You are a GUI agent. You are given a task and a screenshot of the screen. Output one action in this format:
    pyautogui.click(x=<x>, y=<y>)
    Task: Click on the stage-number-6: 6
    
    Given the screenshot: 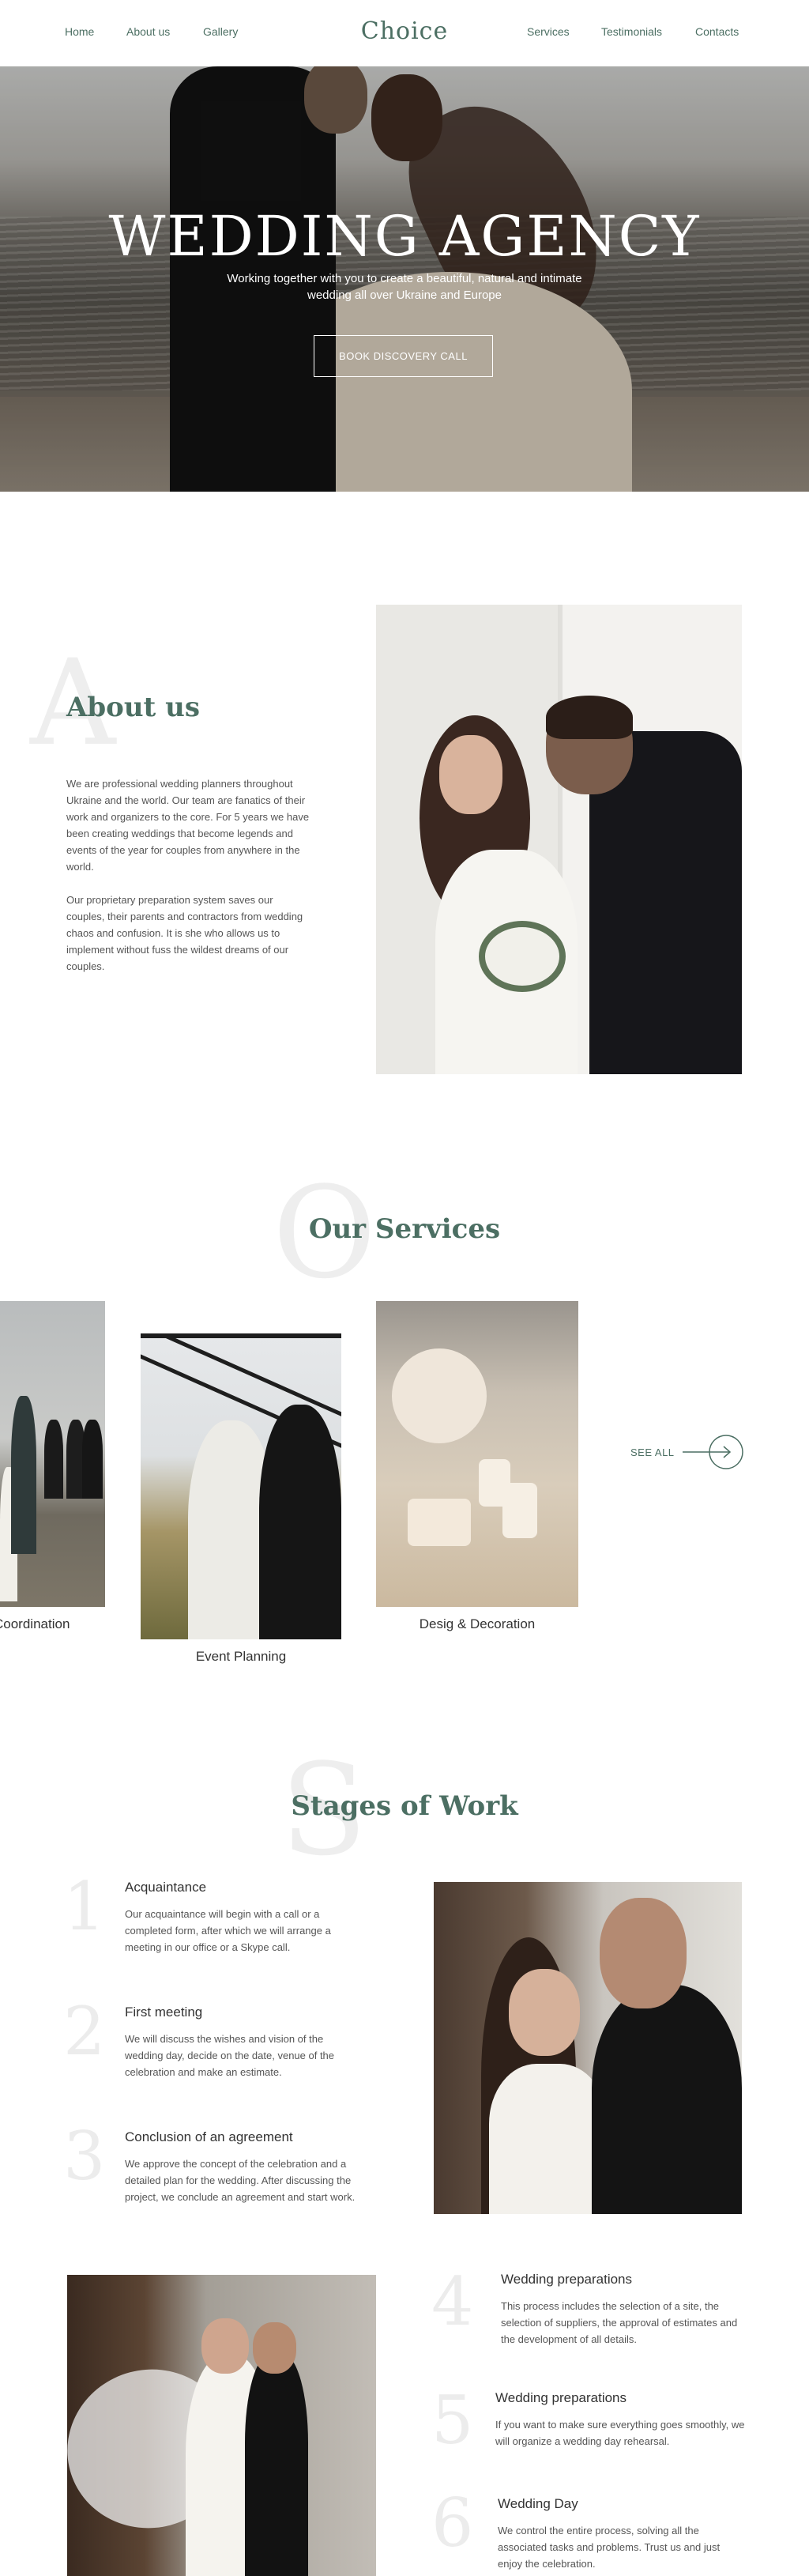 What is the action you would take?
    pyautogui.click(x=452, y=2523)
    